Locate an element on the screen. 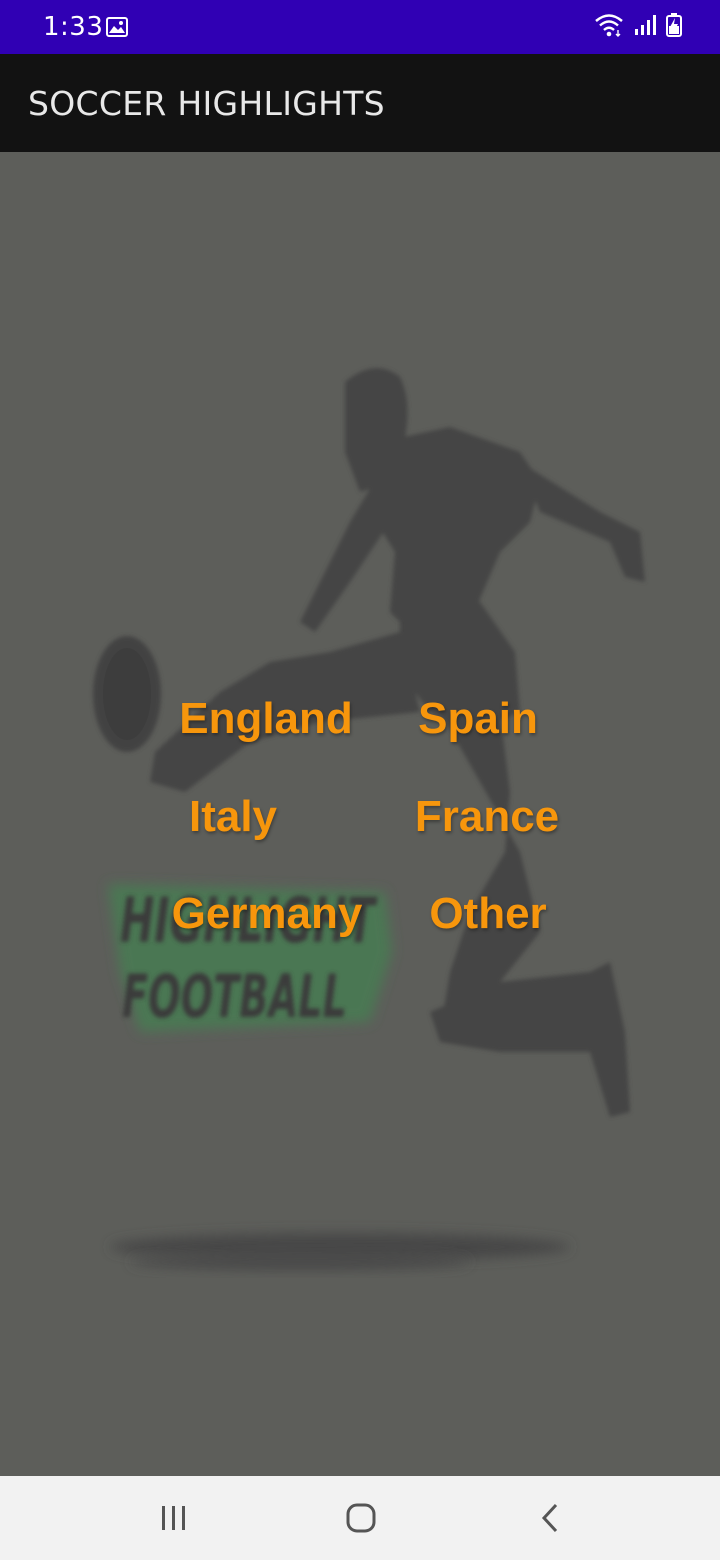 The width and height of the screenshot is (720, 1560). recent-apps-icon is located at coordinates (174, 1518).